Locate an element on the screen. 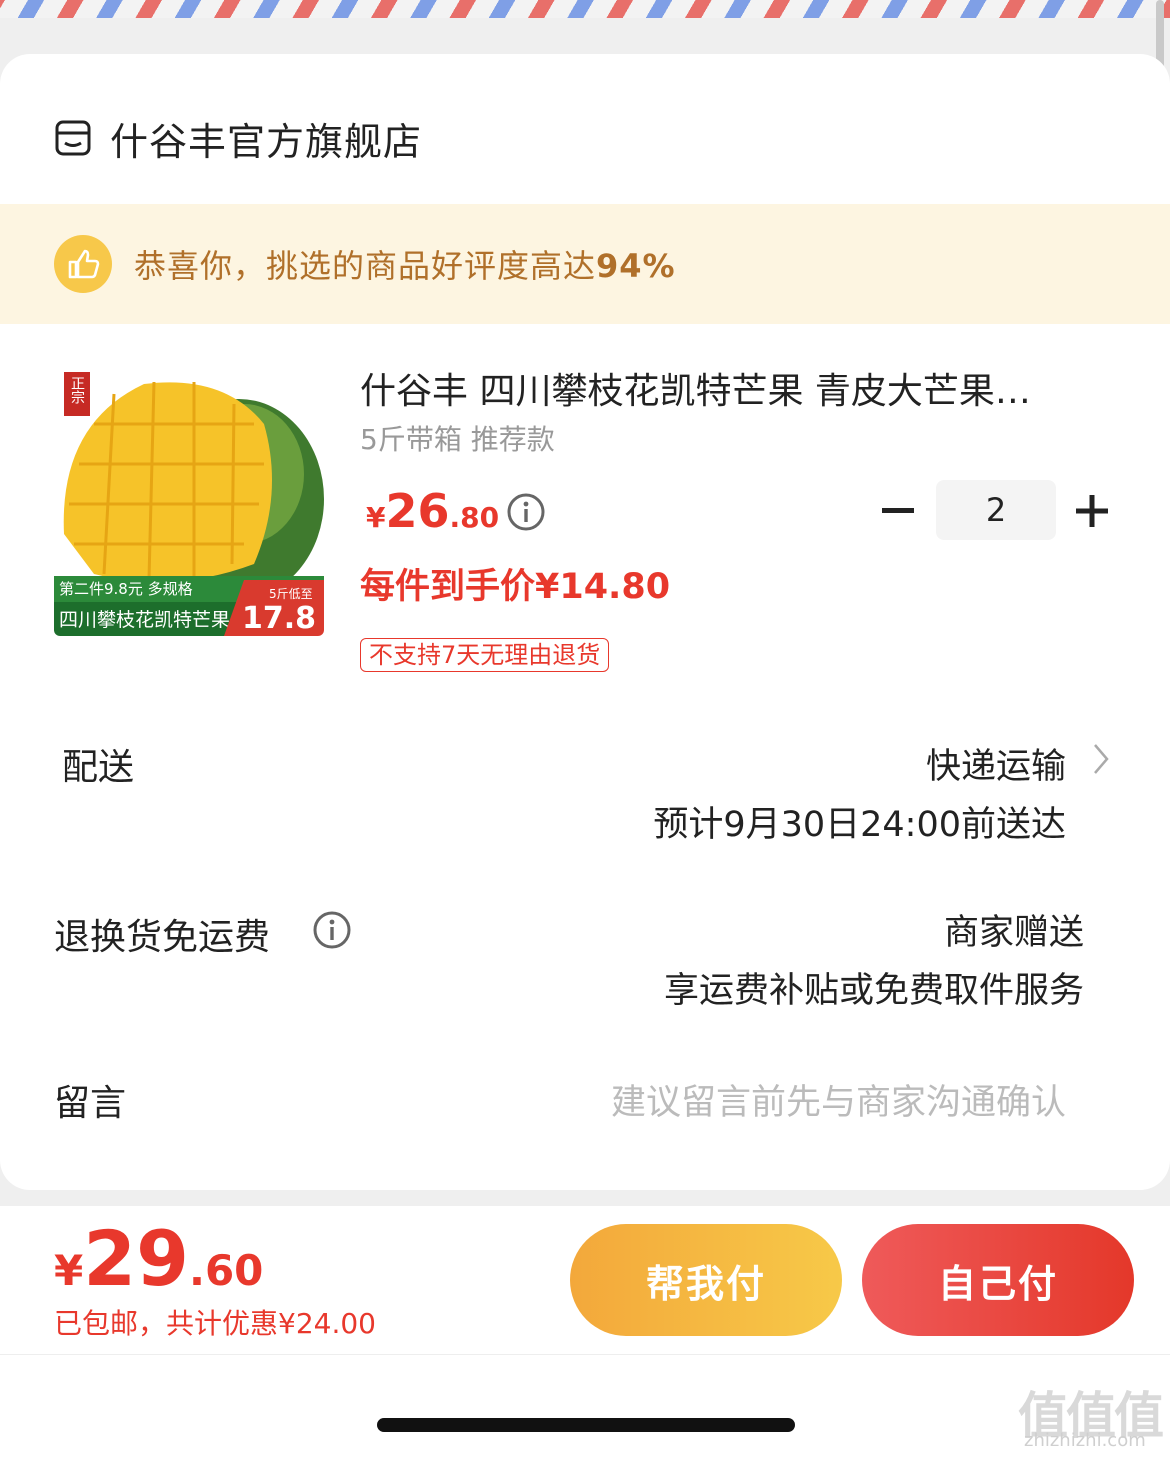  quantity-stepper: 2 is located at coordinates (995, 511).